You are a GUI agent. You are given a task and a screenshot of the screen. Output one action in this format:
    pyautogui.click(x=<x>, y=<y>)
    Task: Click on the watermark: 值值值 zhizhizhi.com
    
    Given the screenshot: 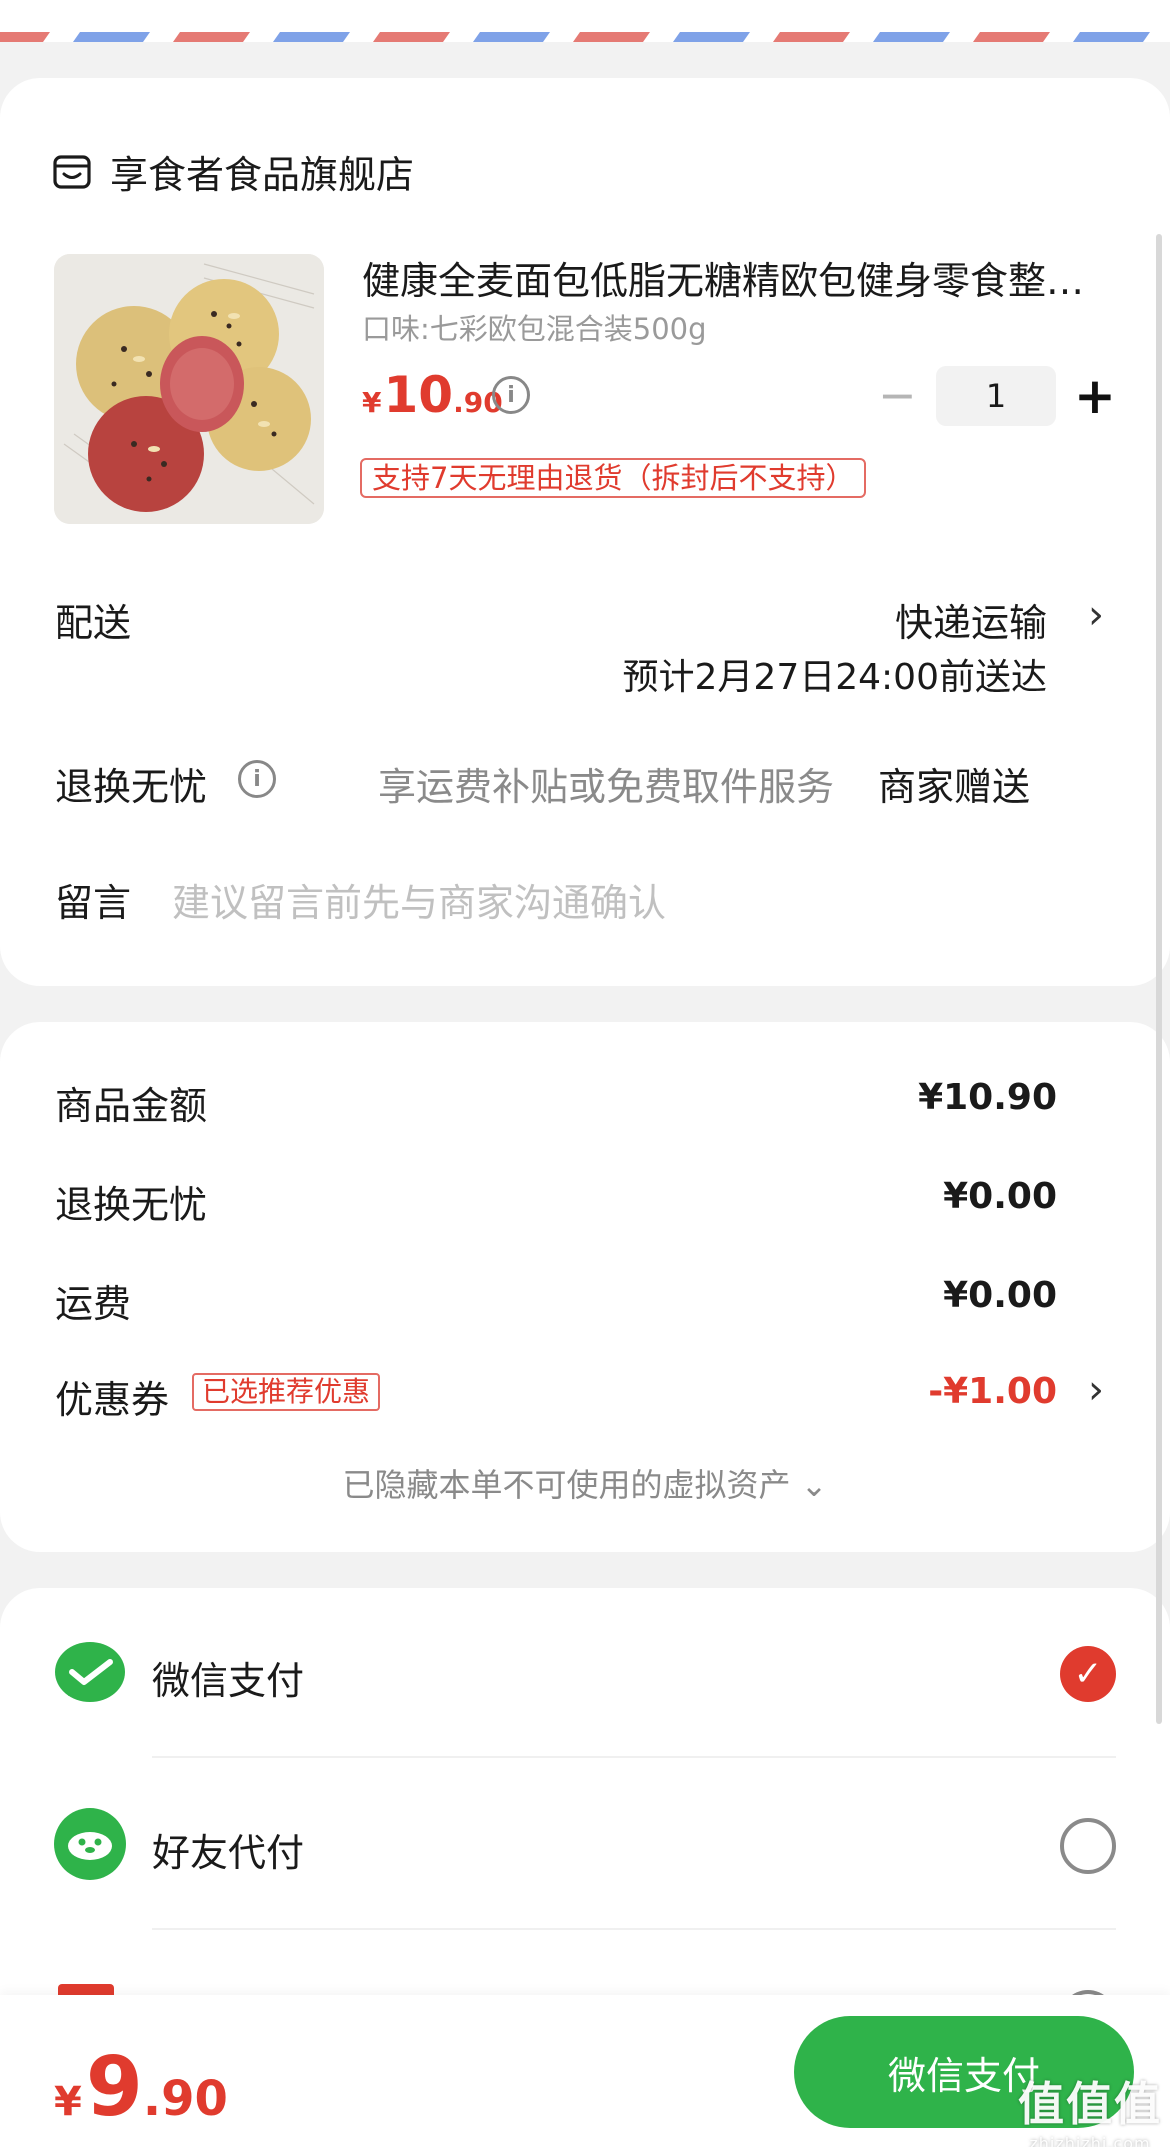 What is the action you would take?
    pyautogui.click(x=1090, y=2107)
    